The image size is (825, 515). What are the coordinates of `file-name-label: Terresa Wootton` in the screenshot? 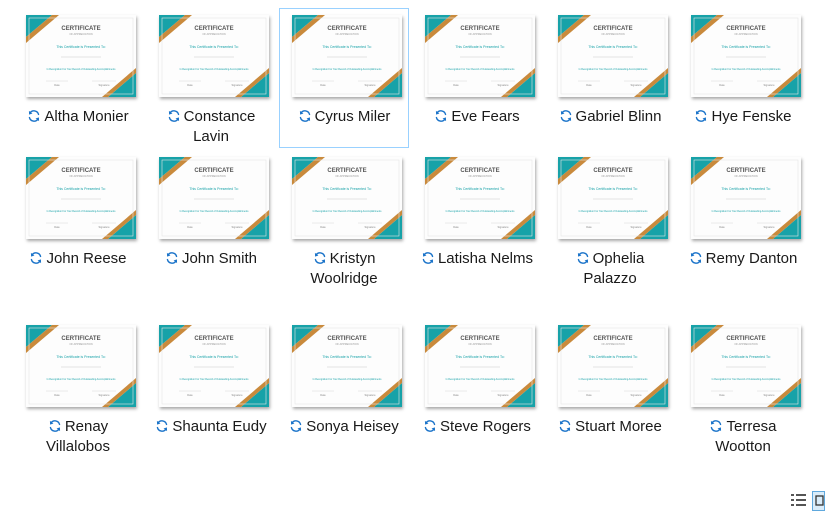 It's located at (746, 436).